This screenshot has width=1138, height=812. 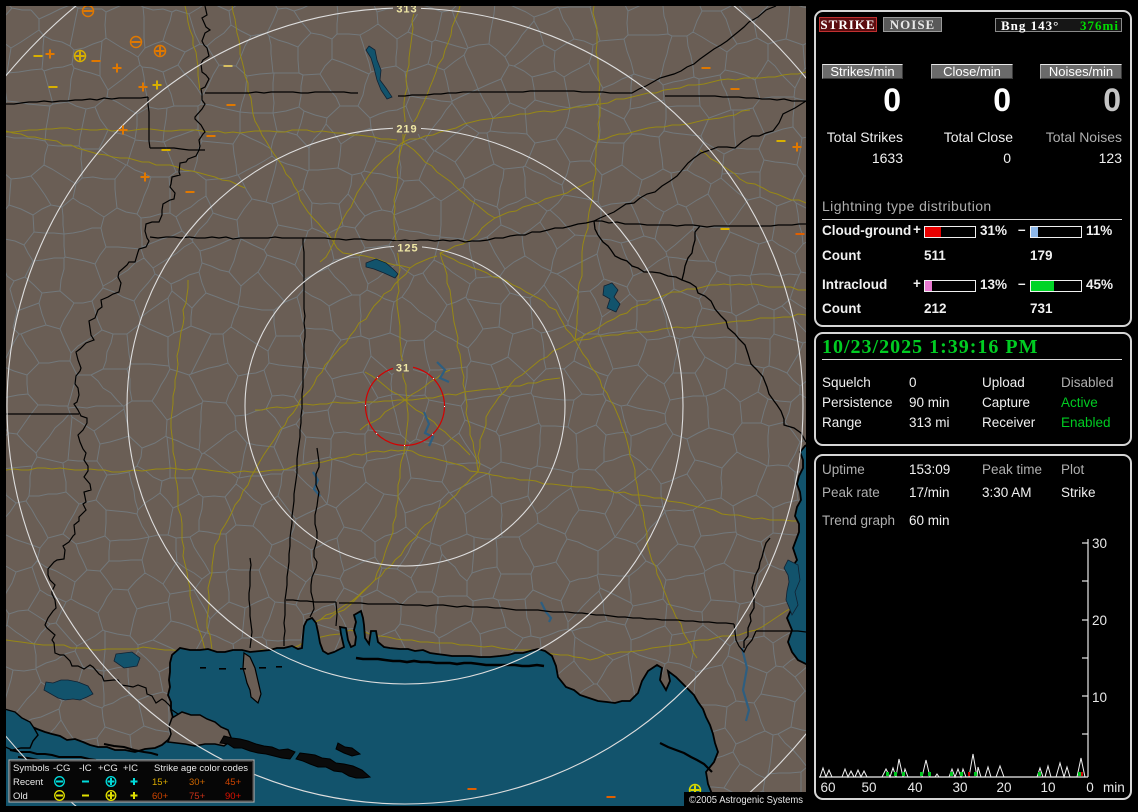 What do you see at coordinates (827, 787) in the screenshot?
I see `svg-text: 60` at bounding box center [827, 787].